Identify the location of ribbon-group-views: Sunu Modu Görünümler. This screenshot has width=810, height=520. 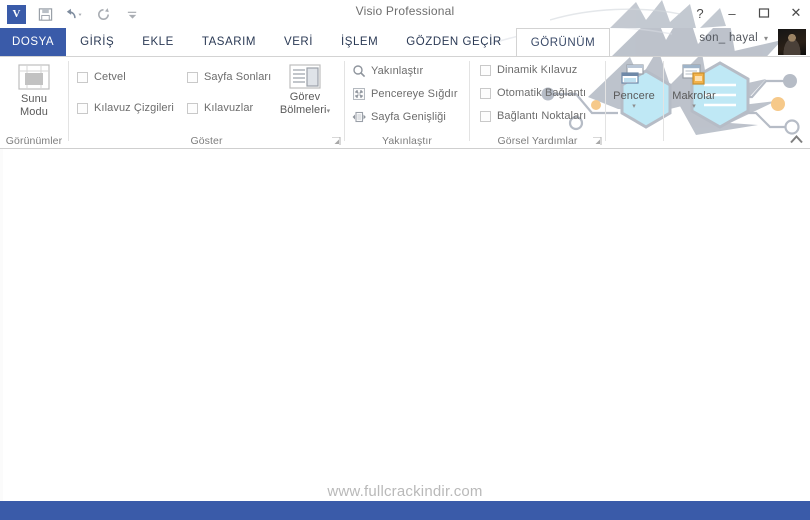
(34, 102).